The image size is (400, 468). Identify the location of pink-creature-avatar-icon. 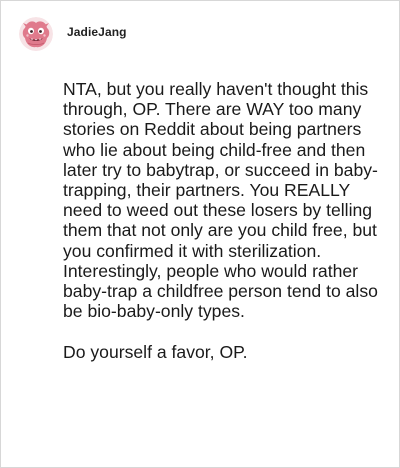
(36, 34).